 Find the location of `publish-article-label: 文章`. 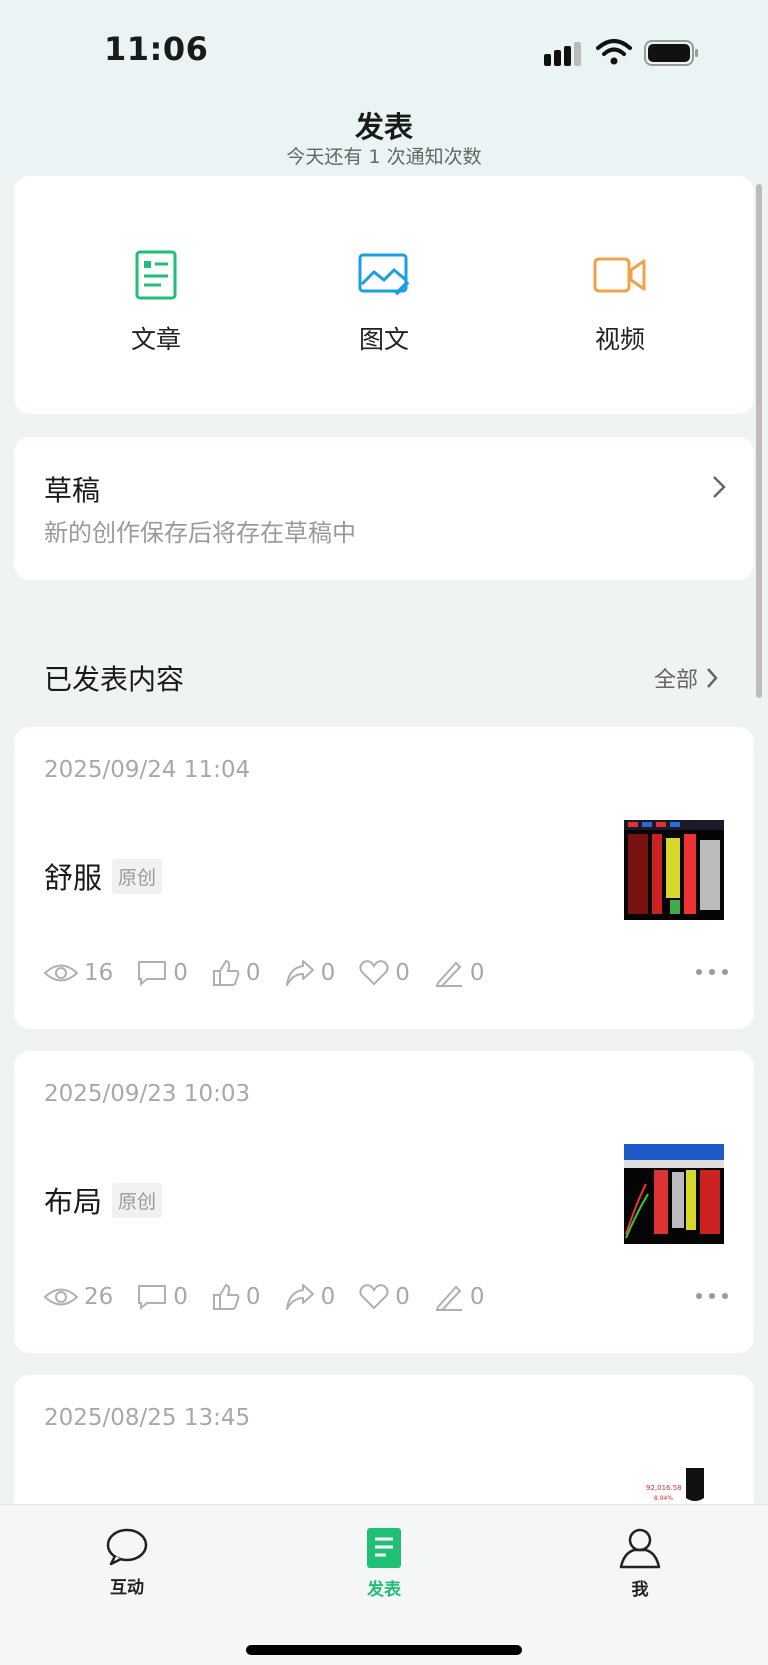

publish-article-label: 文章 is located at coordinates (155, 339).